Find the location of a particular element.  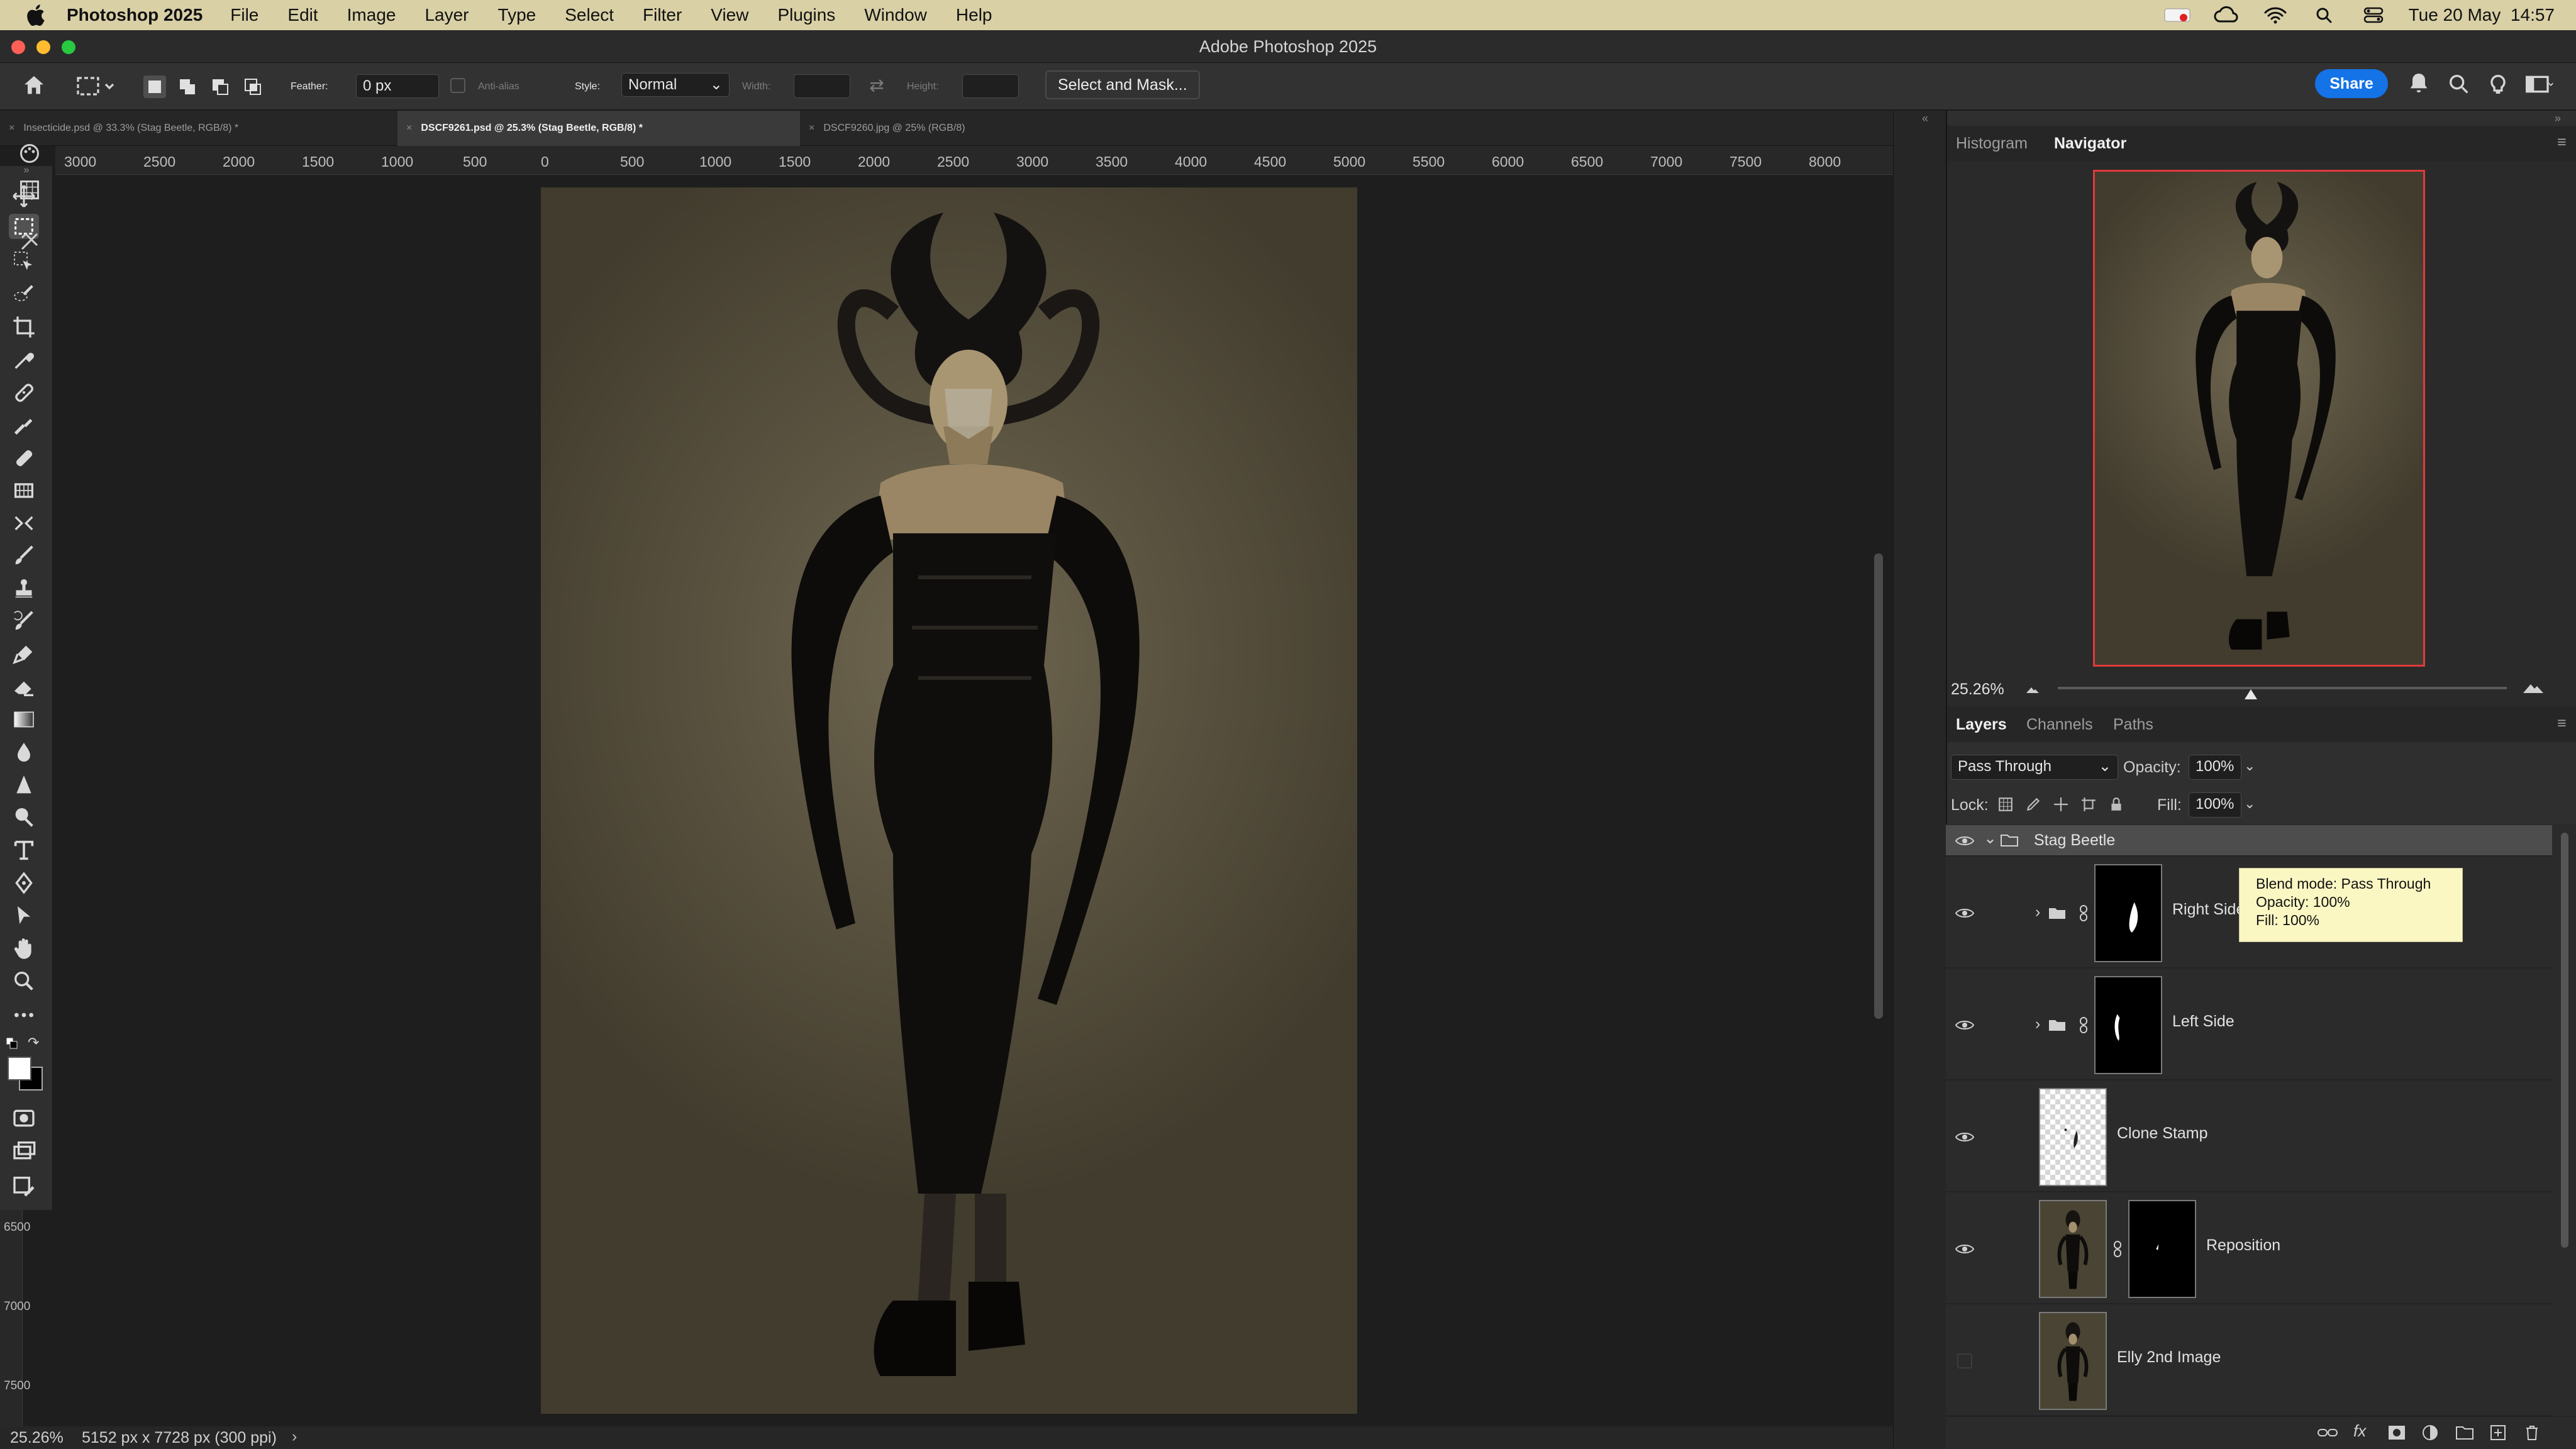

status-zoom: 25.26% is located at coordinates (37, 1438).